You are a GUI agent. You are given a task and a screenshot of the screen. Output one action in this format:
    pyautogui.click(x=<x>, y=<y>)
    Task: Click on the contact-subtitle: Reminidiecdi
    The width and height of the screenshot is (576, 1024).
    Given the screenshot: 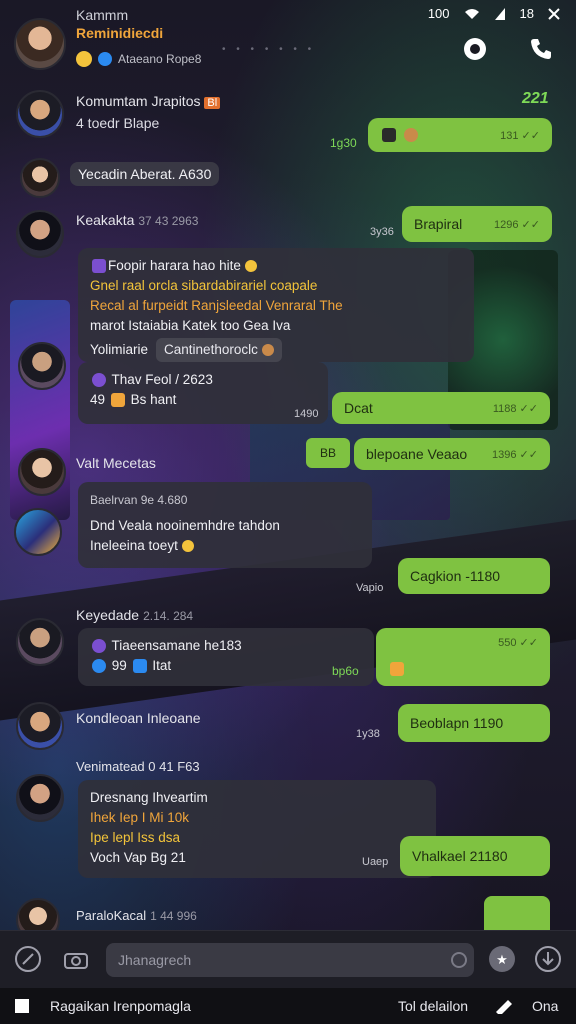 What is the action you would take?
    pyautogui.click(x=120, y=33)
    